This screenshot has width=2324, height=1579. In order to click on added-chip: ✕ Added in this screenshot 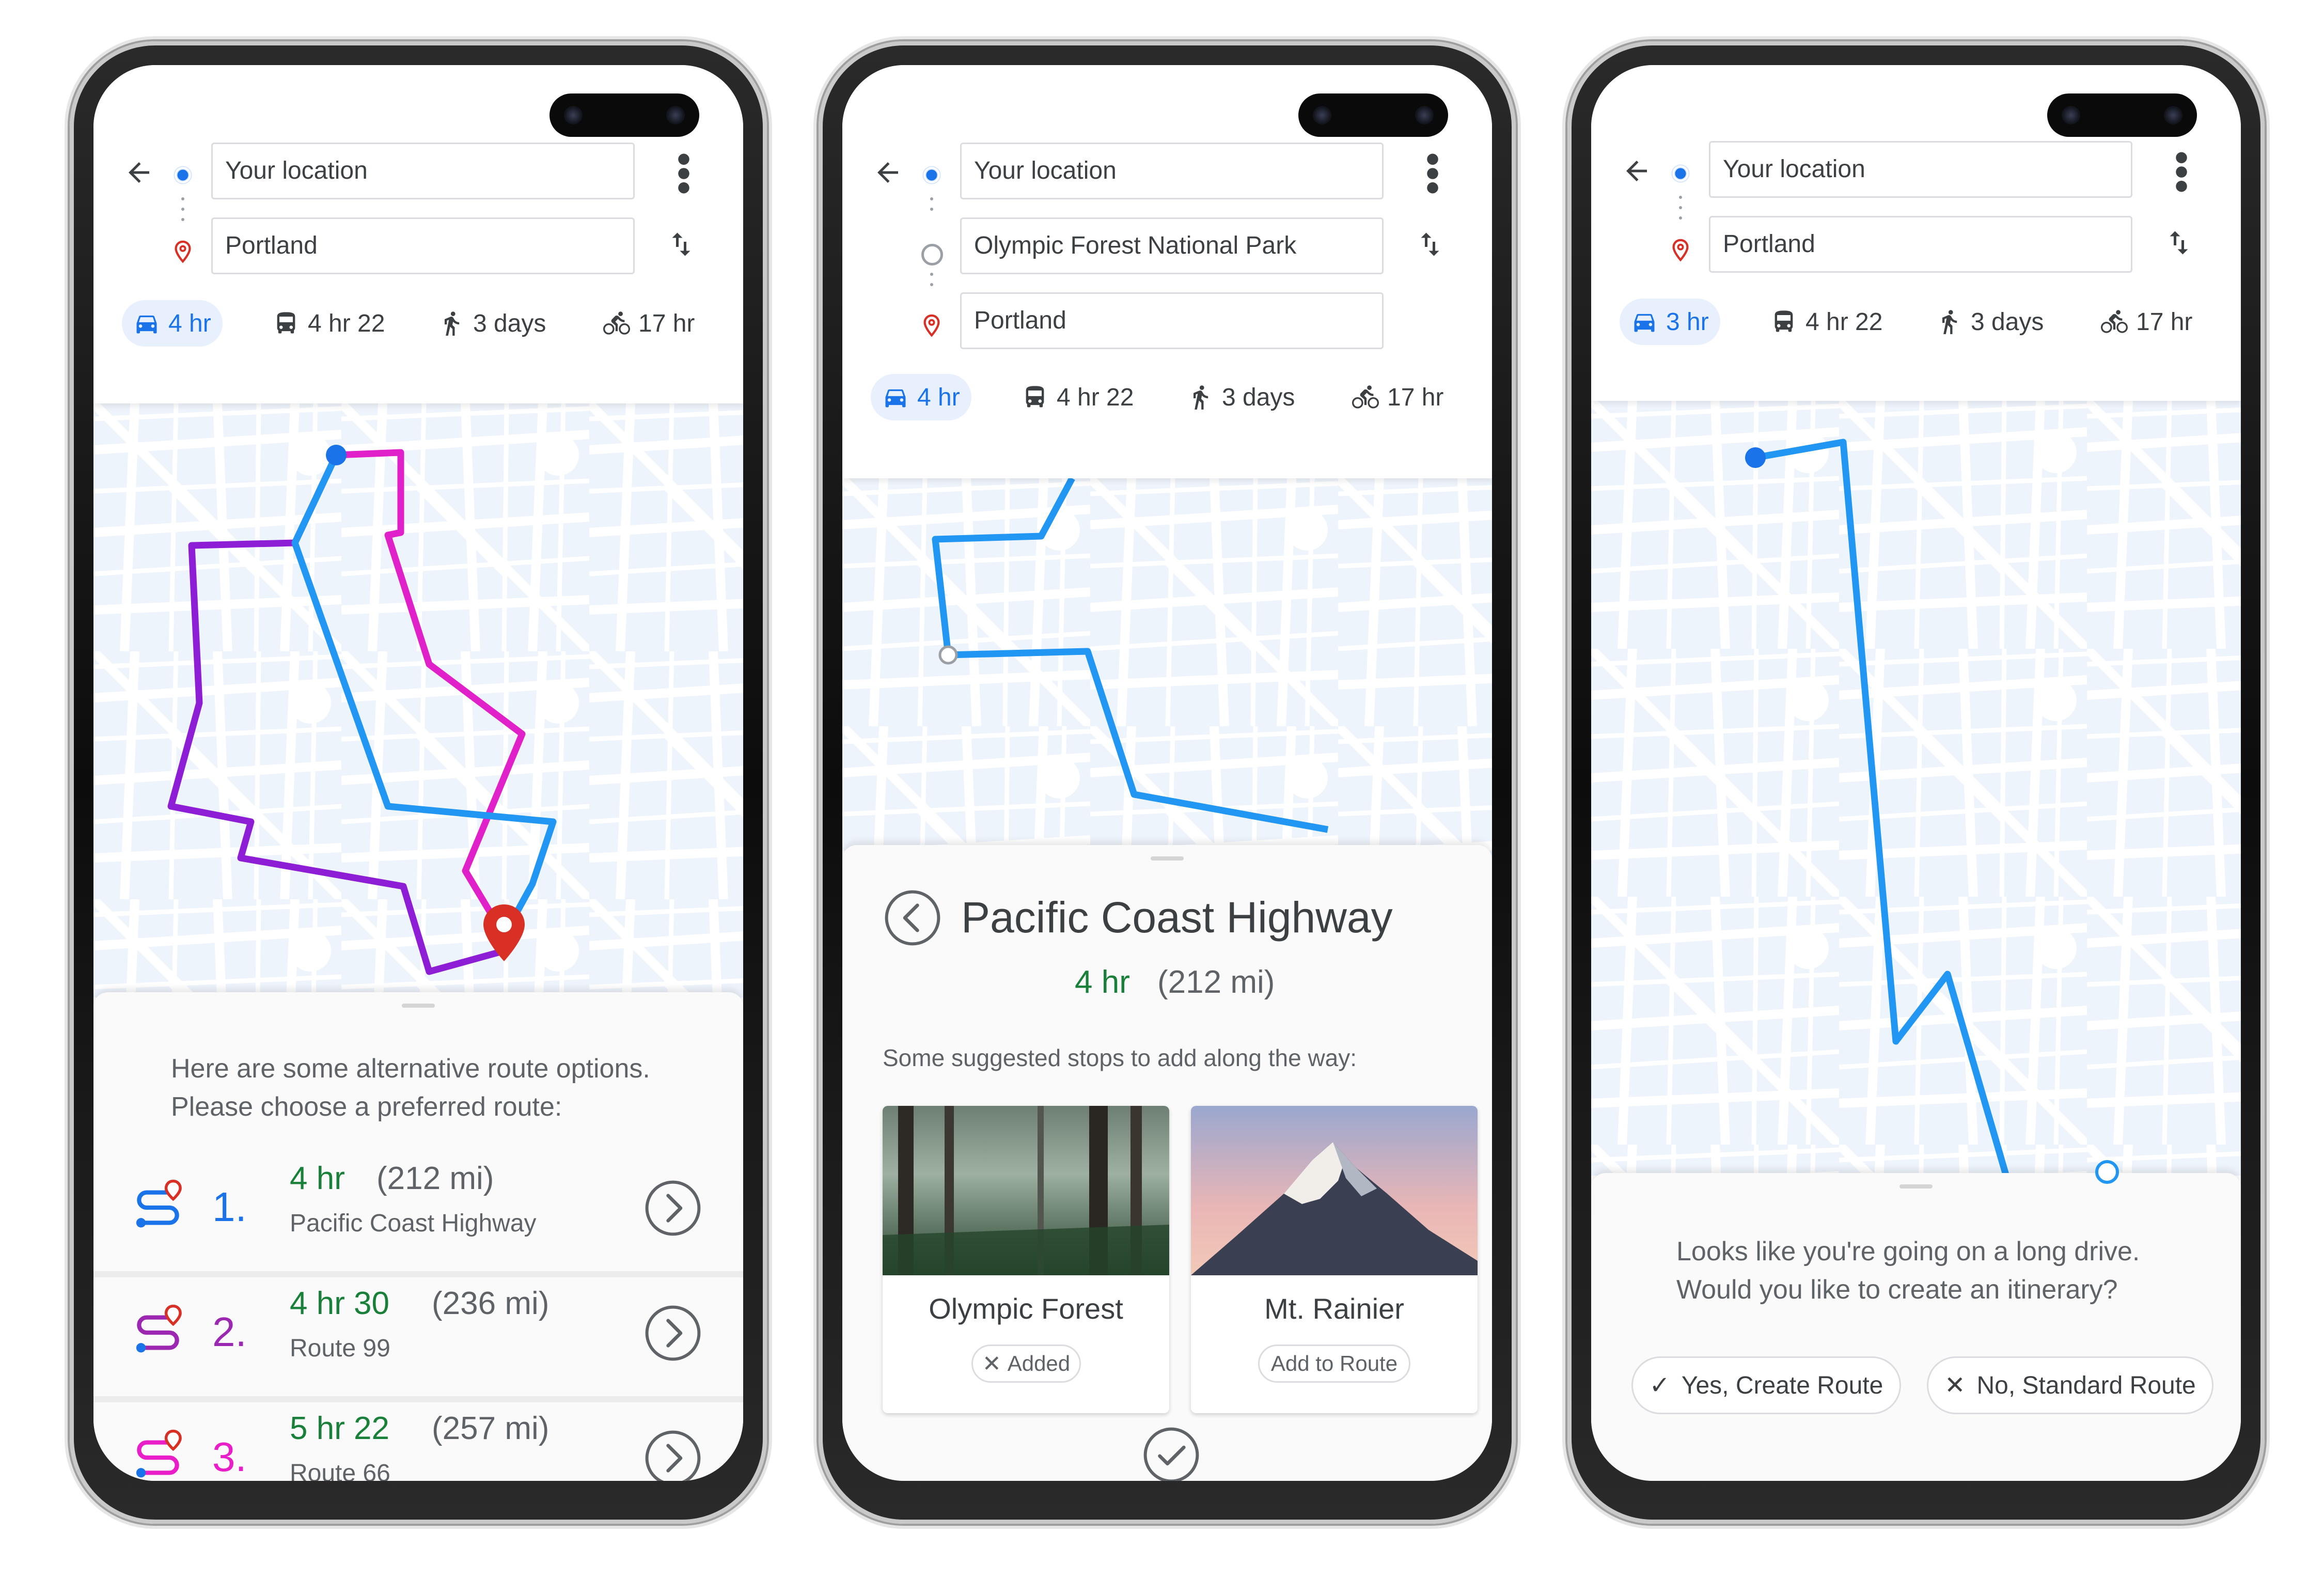, I will do `click(1026, 1364)`.